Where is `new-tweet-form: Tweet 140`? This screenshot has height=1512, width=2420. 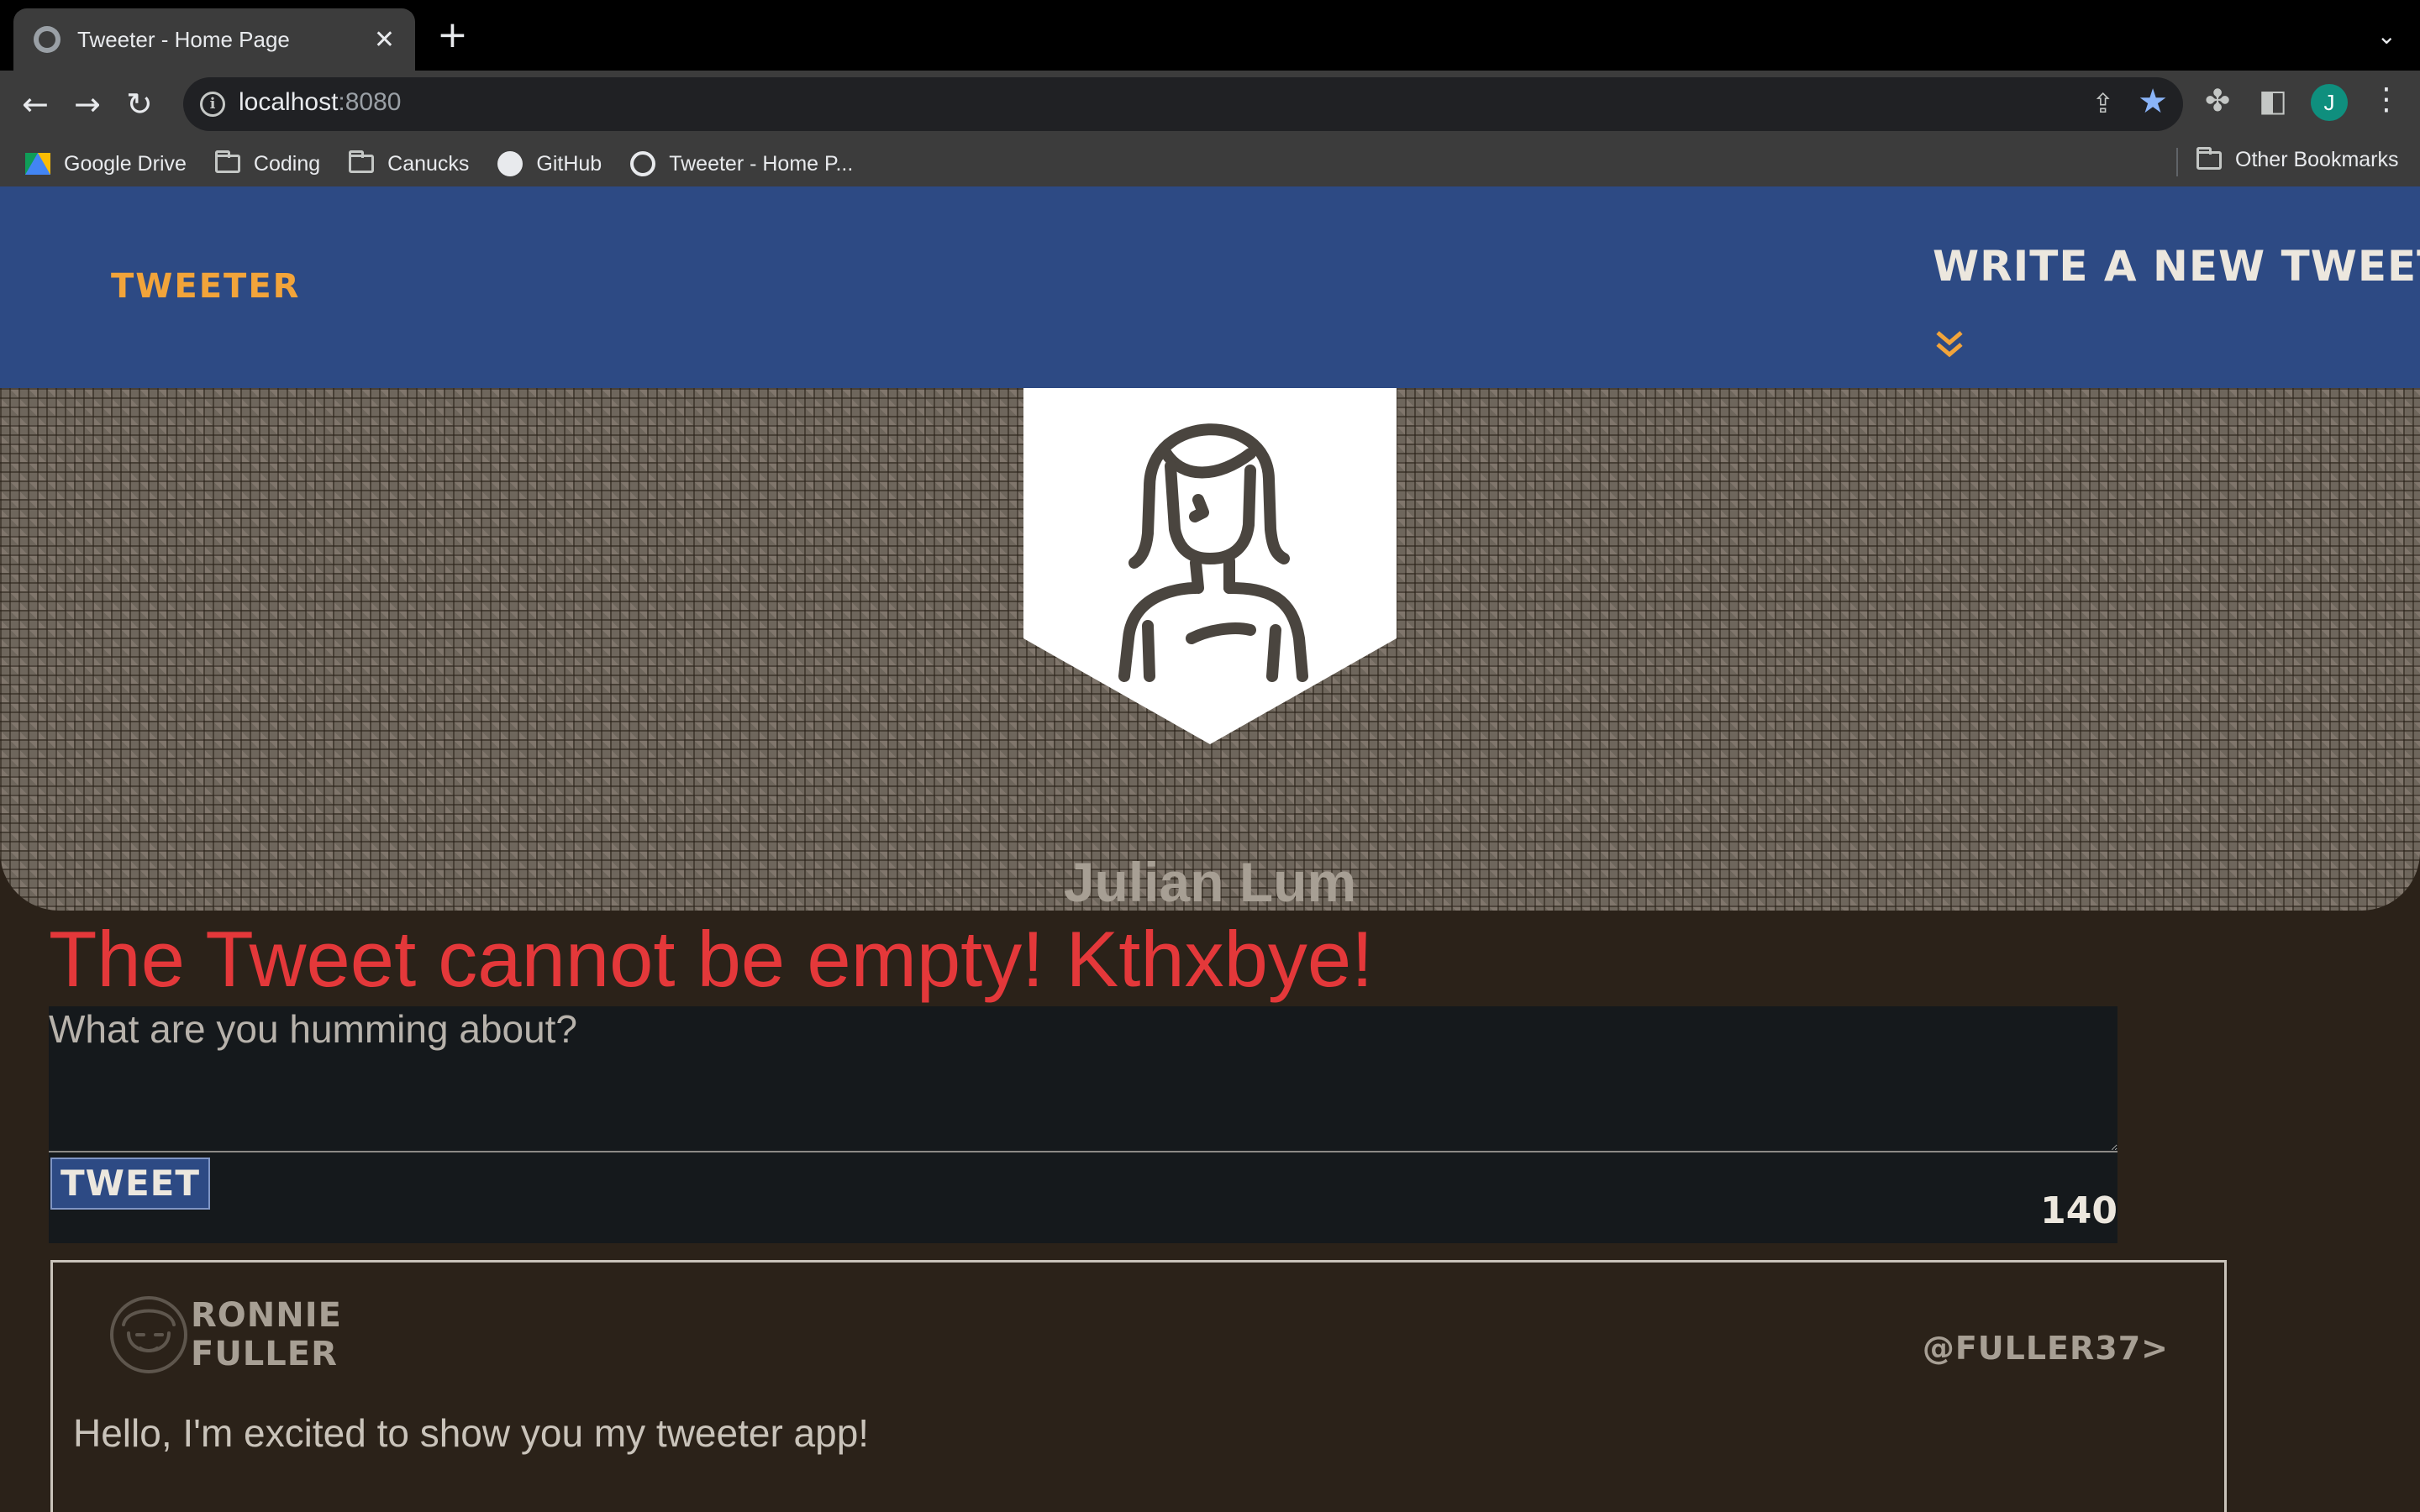 new-tweet-form: Tweet 140 is located at coordinates (1083, 1124).